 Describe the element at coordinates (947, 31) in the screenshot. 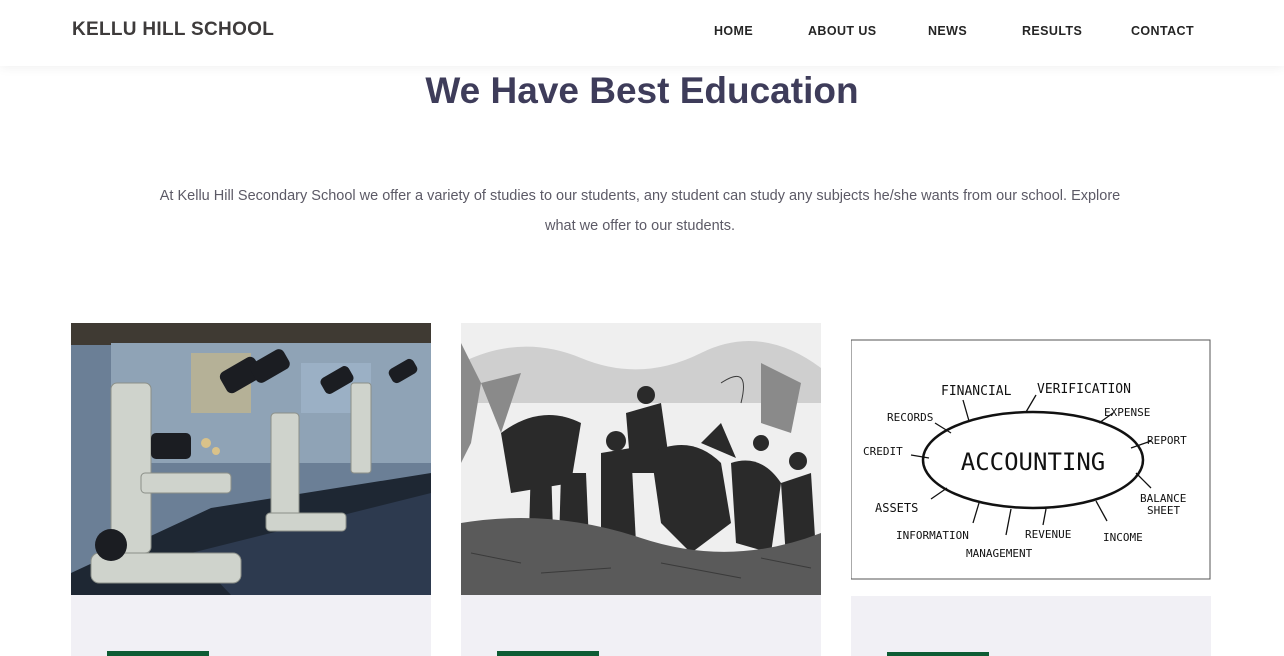

I see `nav-news: NEWS` at that location.